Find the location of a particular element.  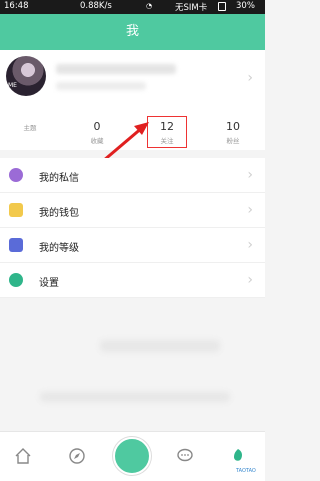

settings-icon is located at coordinates (16, 280).